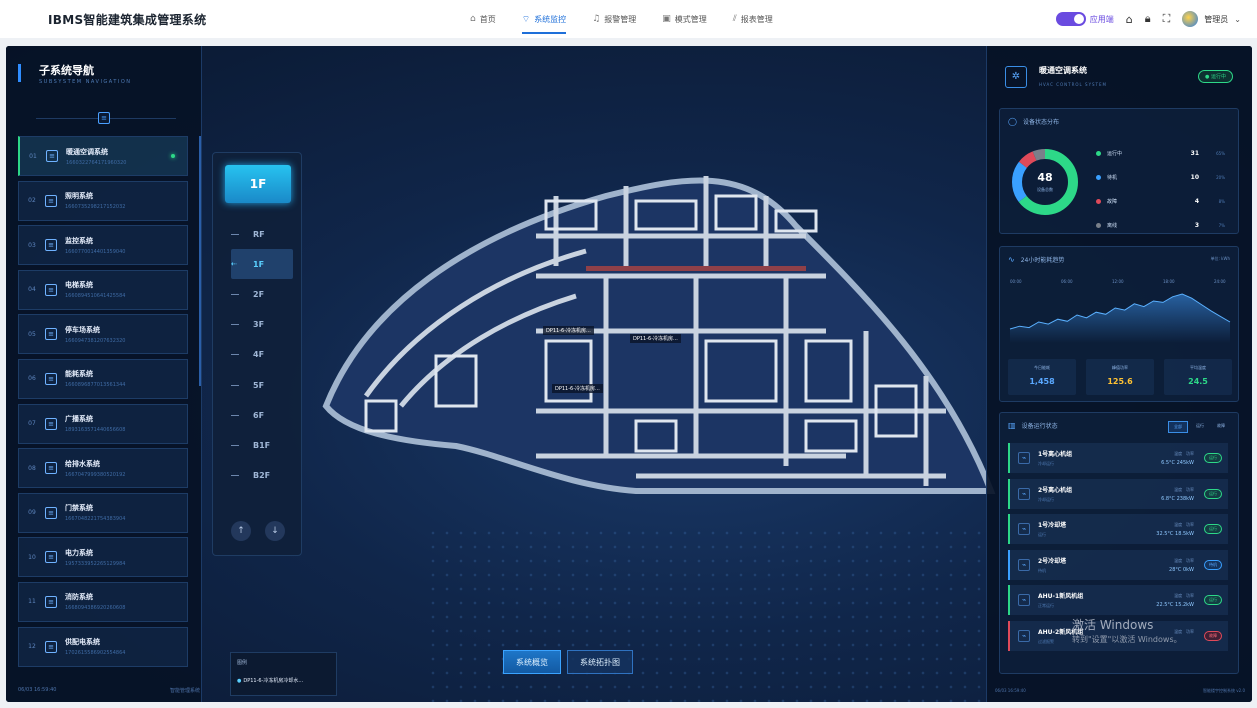  What do you see at coordinates (1115, 153) in the screenshot?
I see `status-label: 运行中` at bounding box center [1115, 153].